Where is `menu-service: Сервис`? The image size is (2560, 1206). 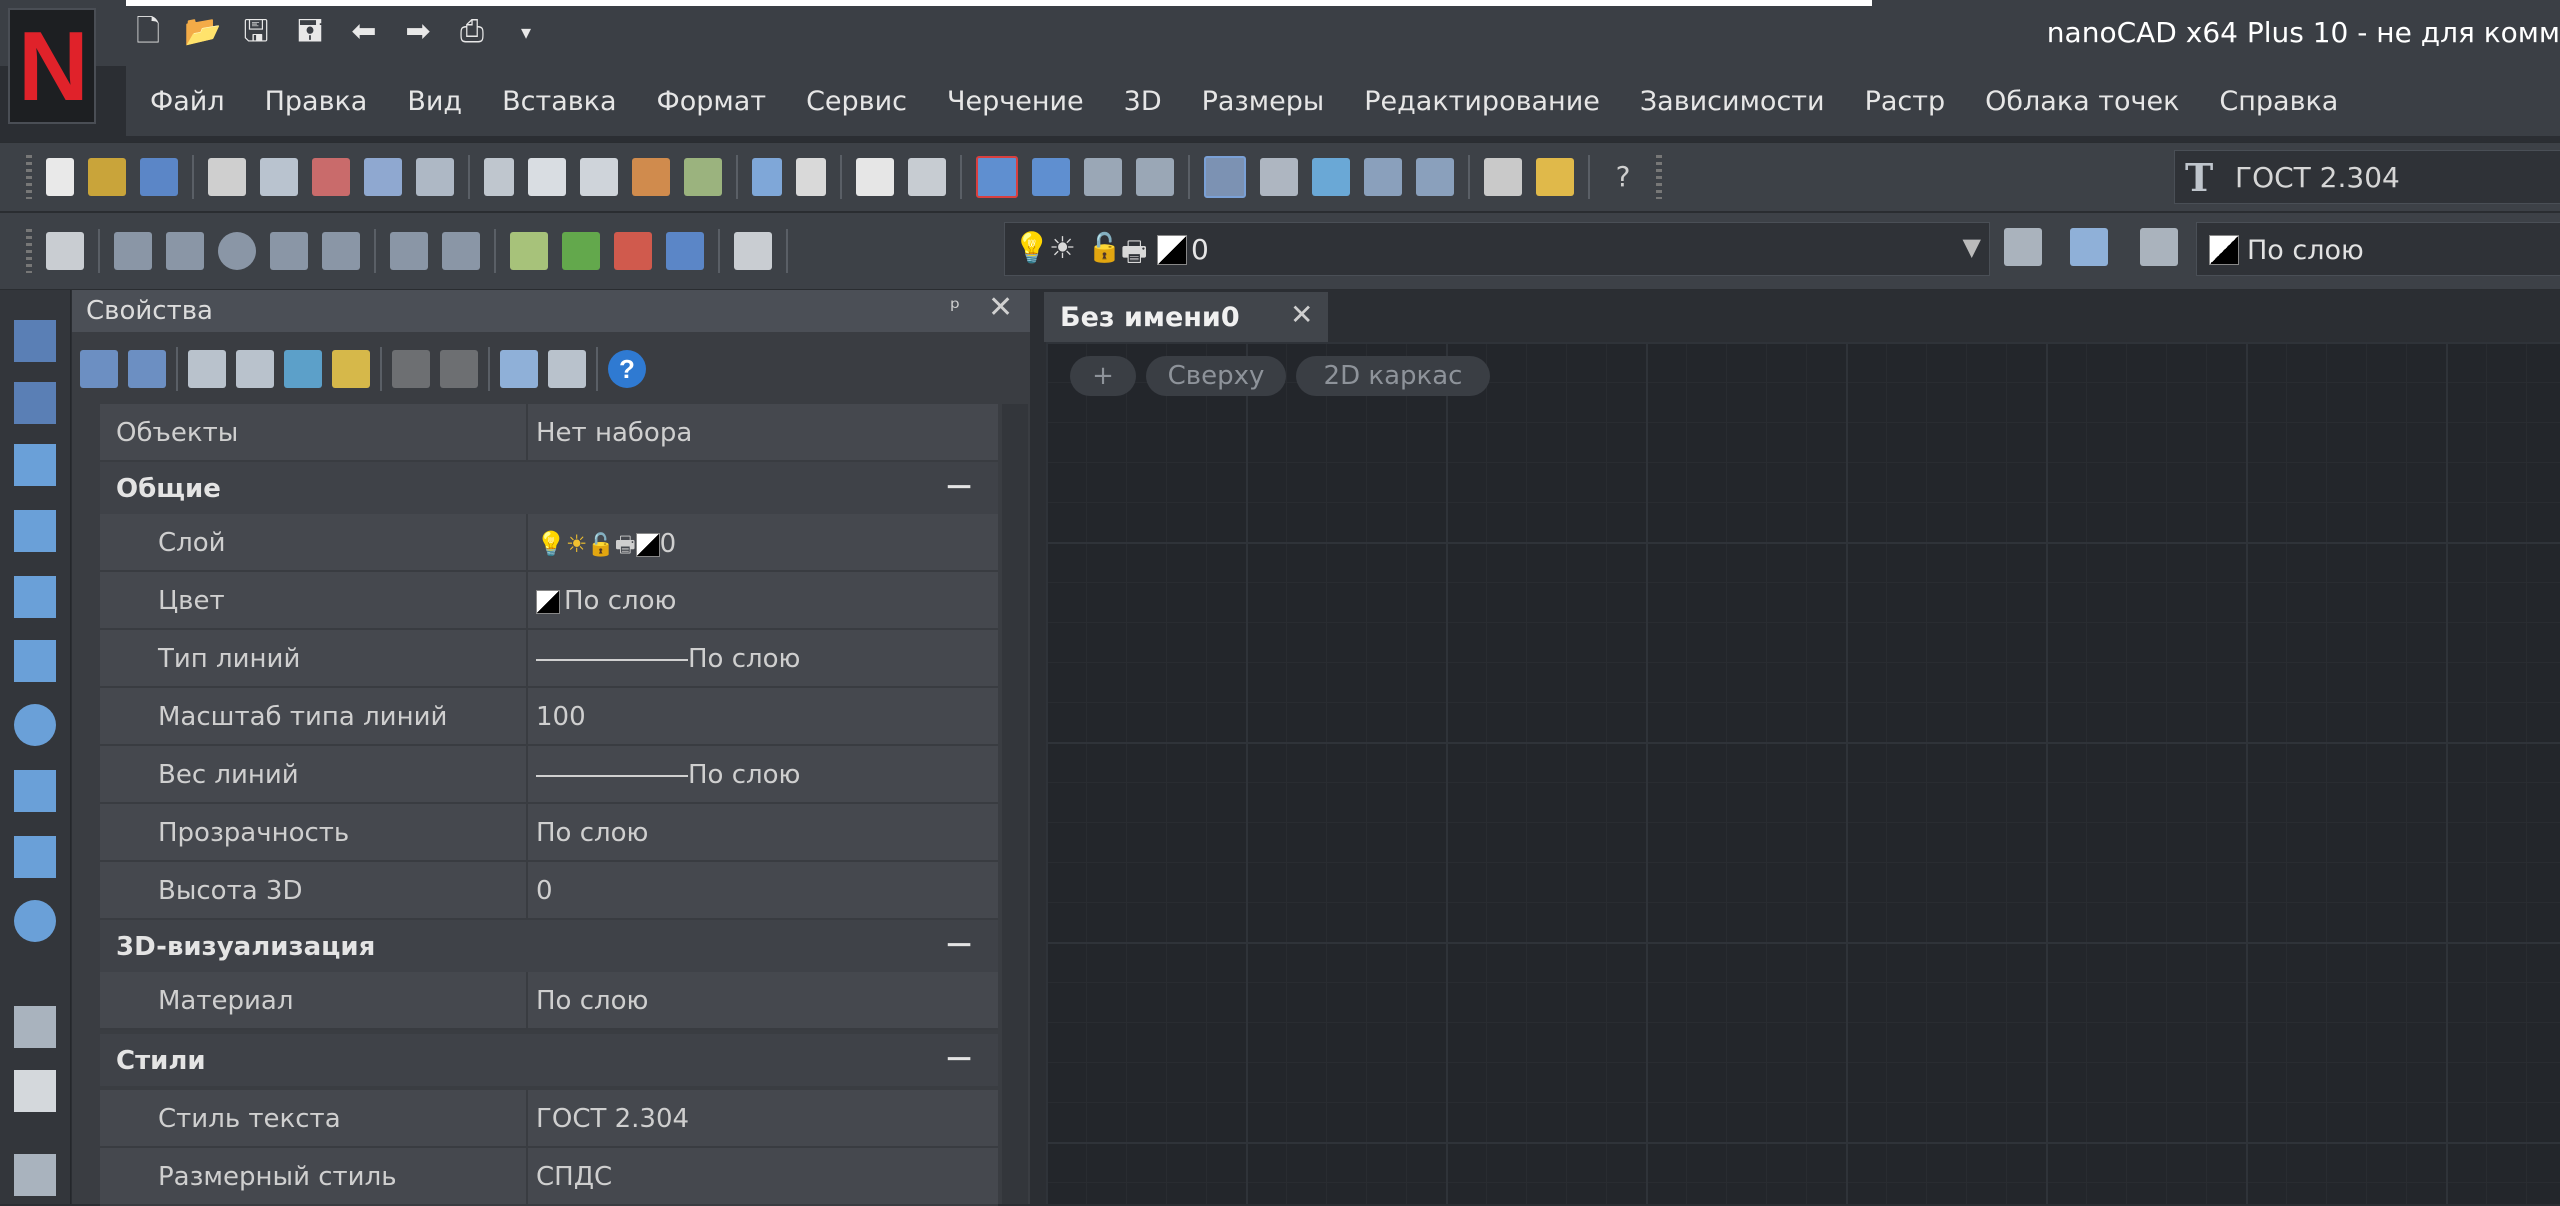 menu-service: Сервис is located at coordinates (856, 101).